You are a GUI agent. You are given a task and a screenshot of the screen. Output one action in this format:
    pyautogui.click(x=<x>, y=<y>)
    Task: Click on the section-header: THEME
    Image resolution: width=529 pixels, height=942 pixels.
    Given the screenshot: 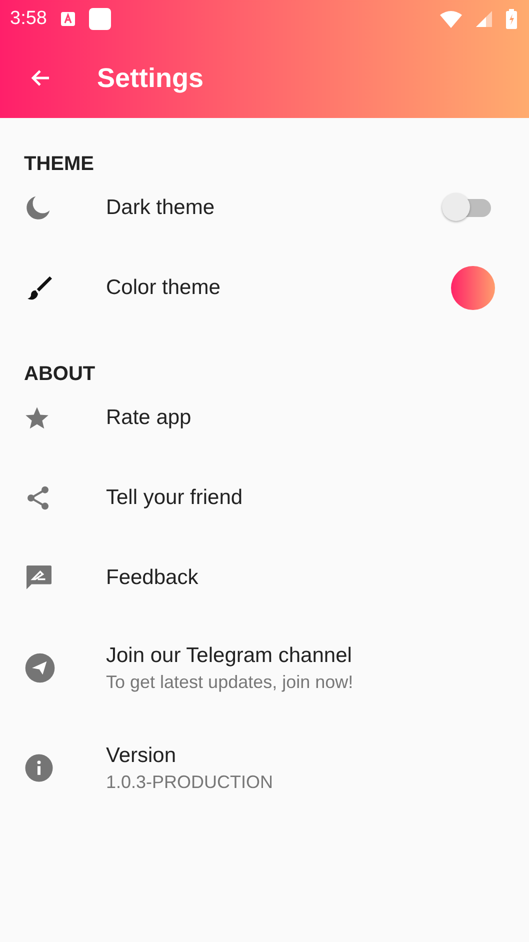 What is the action you would take?
    pyautogui.click(x=59, y=164)
    